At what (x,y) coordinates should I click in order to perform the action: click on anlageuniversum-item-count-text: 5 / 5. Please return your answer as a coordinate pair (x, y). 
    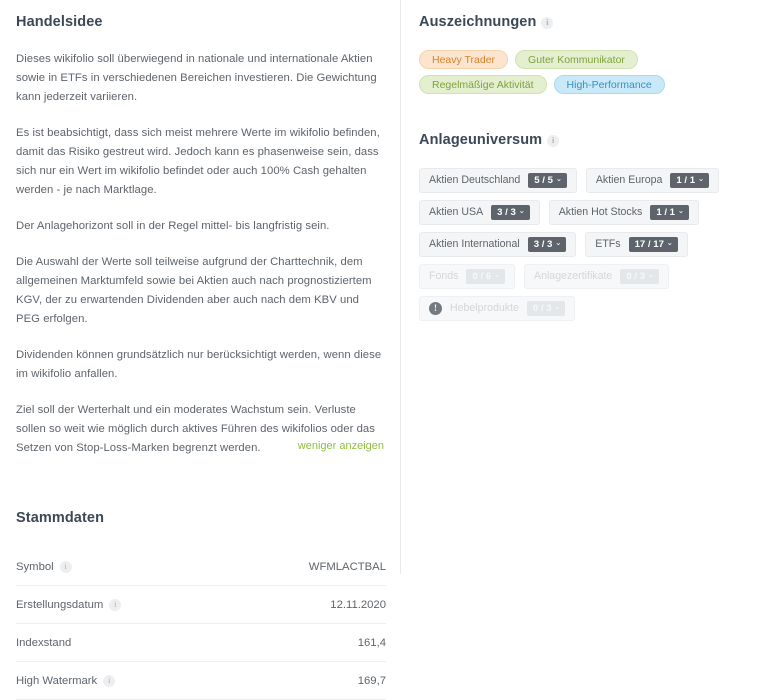
    Looking at the image, I should click on (543, 180).